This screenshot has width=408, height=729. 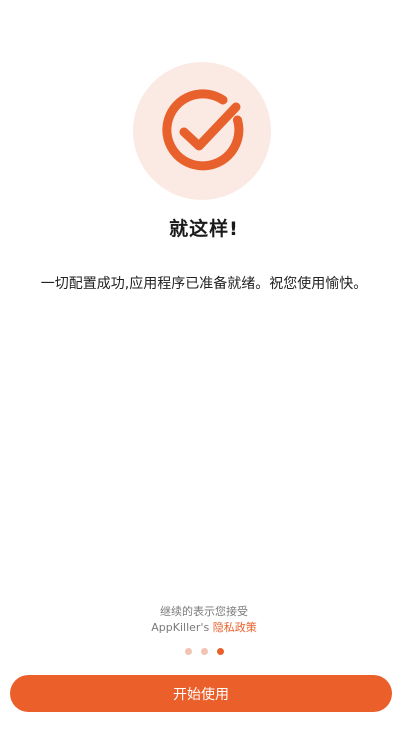 What do you see at coordinates (204, 284) in the screenshot?
I see `success-message: 一切配置成功,应用程序已准备就绪。祝您使用愉快。` at bounding box center [204, 284].